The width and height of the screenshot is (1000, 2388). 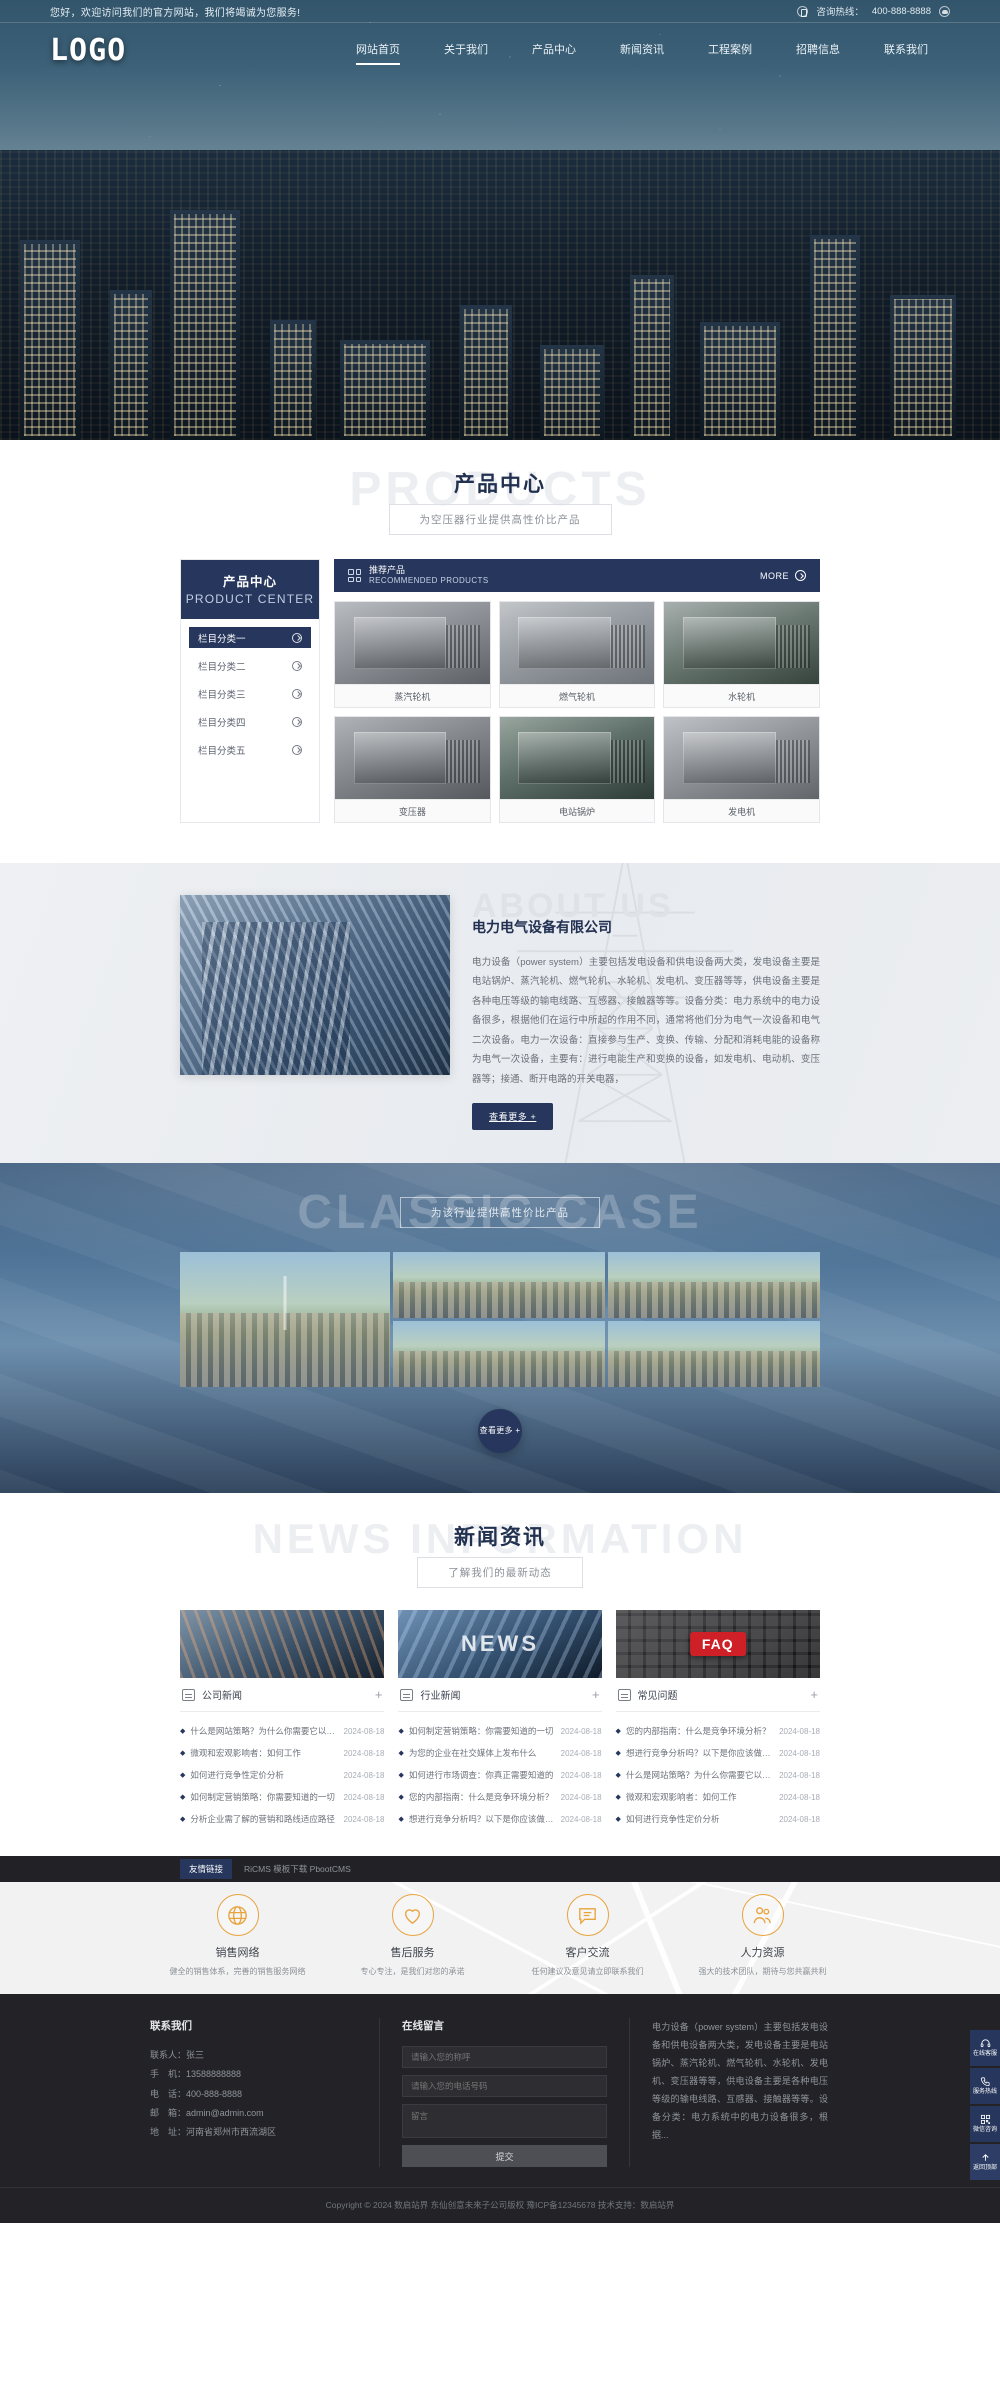 What do you see at coordinates (175, 13) in the screenshot?
I see `welcome-text: 您好，欢迎访问我们的官方网站，我们将竭诚为您服务!` at bounding box center [175, 13].